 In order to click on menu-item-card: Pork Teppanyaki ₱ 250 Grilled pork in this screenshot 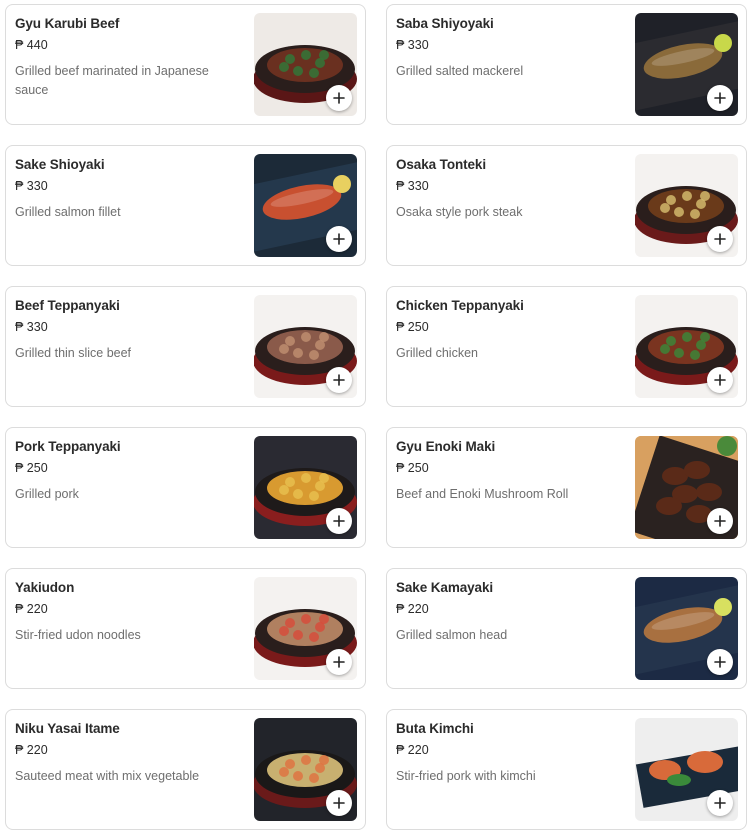, I will do `click(185, 487)`.